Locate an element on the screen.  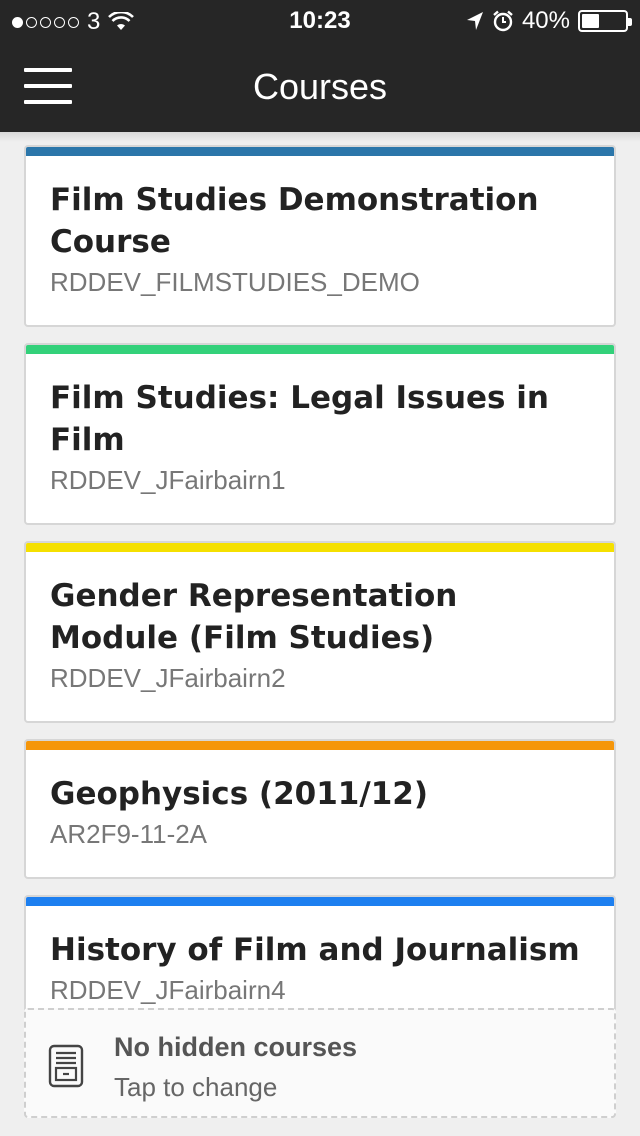
location-arrow-icon is located at coordinates (474, 21).